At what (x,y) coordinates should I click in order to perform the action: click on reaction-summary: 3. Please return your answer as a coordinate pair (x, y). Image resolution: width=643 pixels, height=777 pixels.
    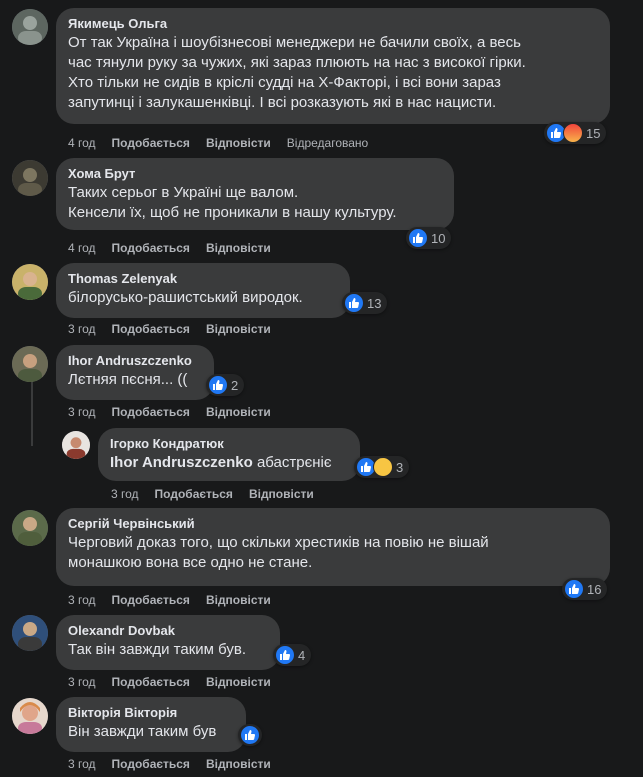
    Looking at the image, I should click on (382, 467).